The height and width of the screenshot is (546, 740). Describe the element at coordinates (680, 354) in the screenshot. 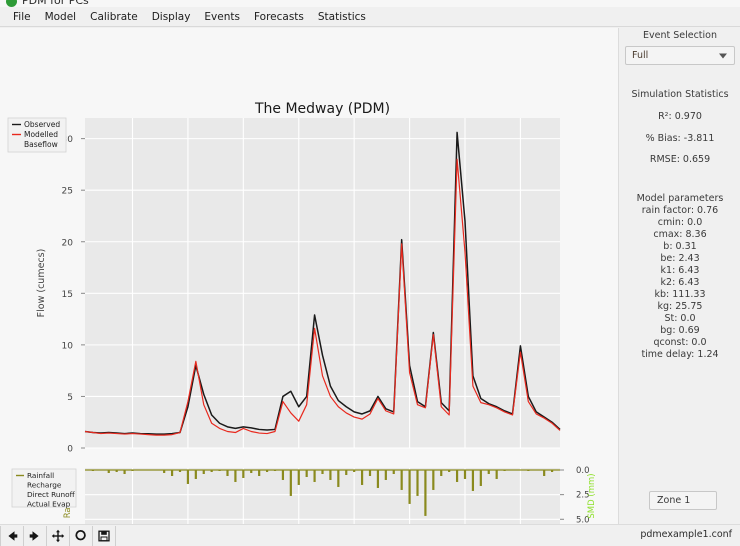

I see `parameter-12: time delay: 1.24` at that location.